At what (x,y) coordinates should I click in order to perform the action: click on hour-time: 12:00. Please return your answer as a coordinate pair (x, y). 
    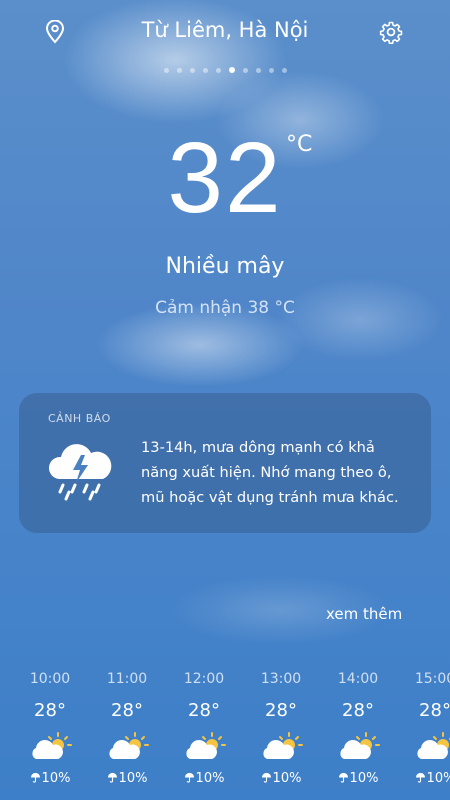
    Looking at the image, I should click on (204, 679).